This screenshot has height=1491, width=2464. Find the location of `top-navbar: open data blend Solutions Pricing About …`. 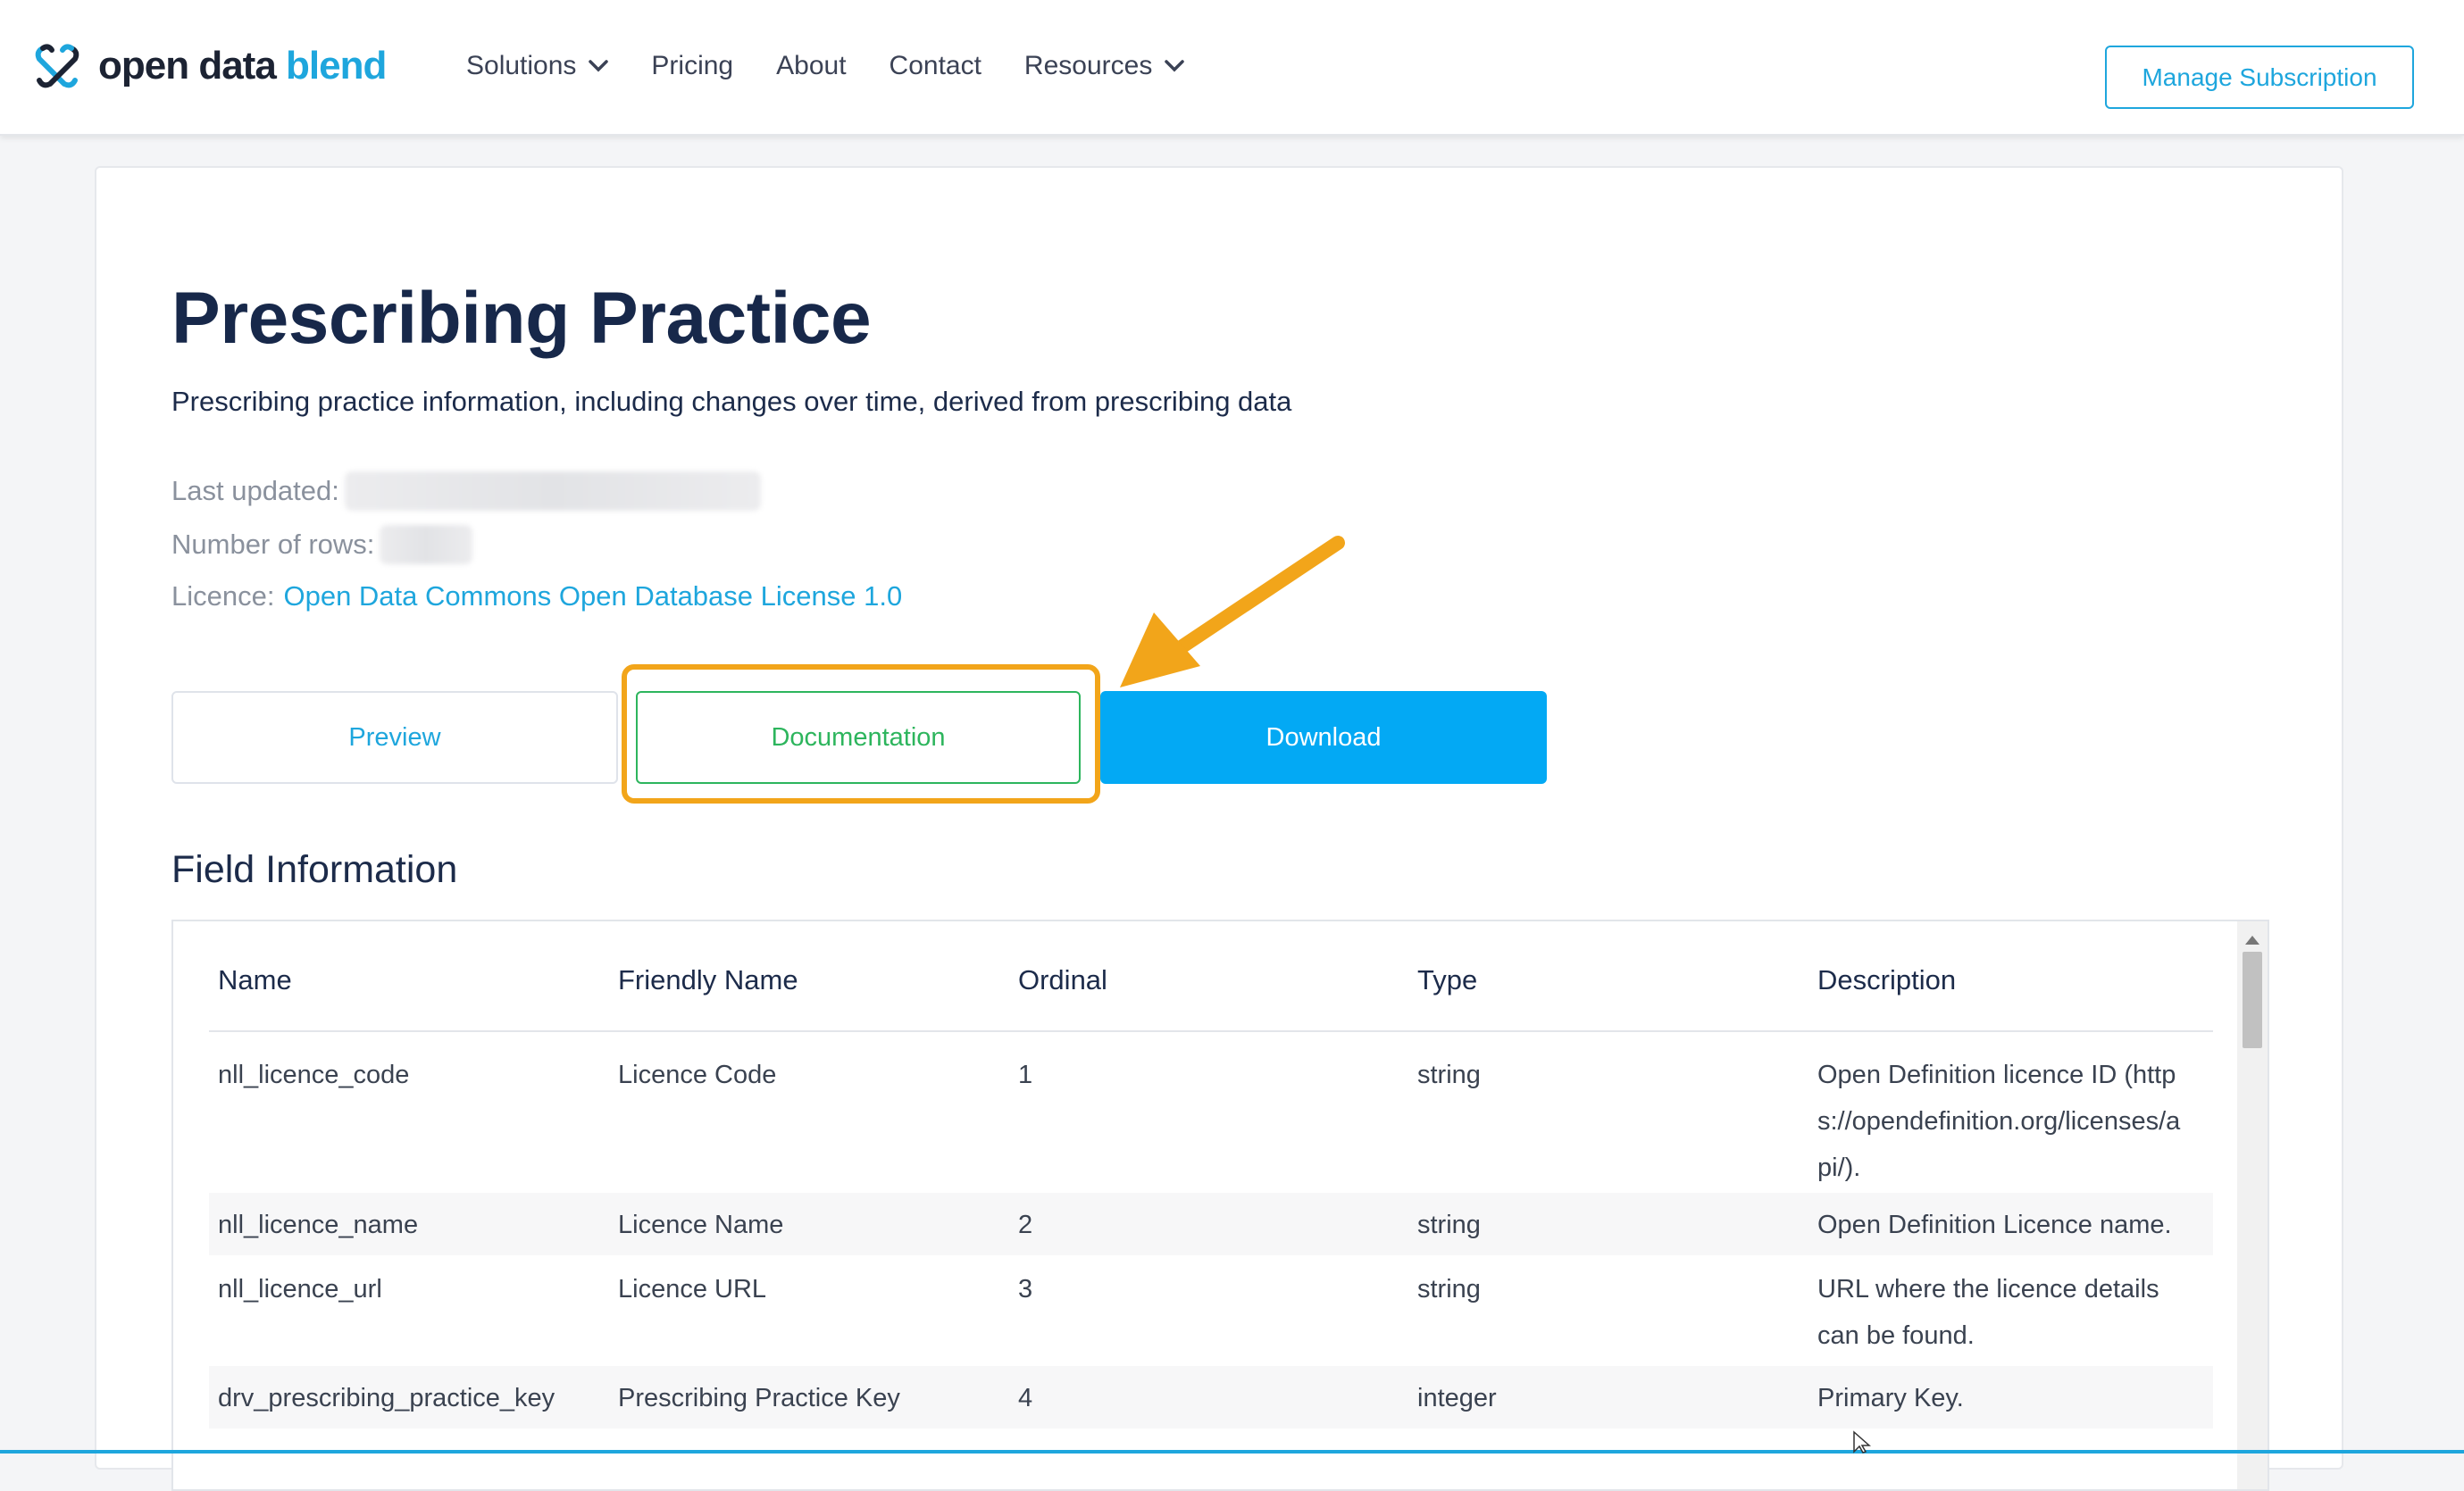

top-navbar: open data blend Solutions Pricing About … is located at coordinates (1232, 68).